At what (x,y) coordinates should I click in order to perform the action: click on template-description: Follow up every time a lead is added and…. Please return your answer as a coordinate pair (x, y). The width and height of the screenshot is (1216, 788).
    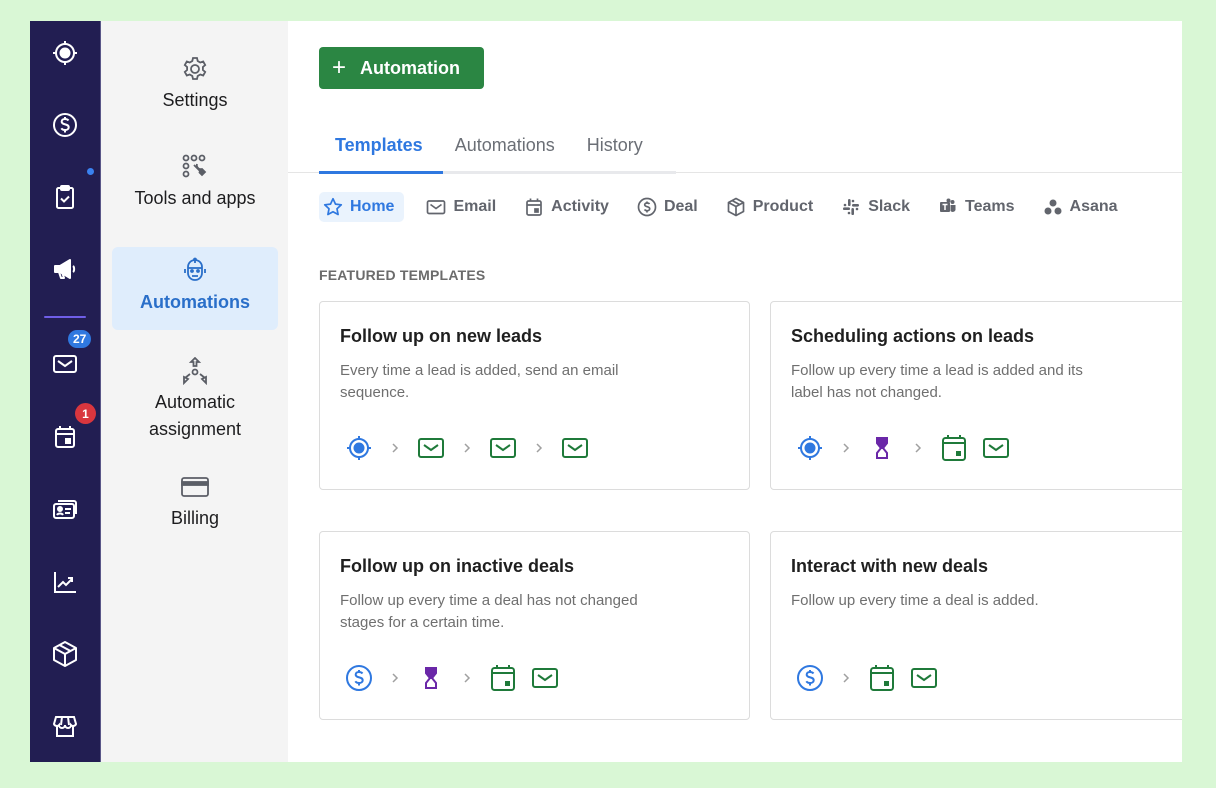
    Looking at the image, I should click on (937, 381).